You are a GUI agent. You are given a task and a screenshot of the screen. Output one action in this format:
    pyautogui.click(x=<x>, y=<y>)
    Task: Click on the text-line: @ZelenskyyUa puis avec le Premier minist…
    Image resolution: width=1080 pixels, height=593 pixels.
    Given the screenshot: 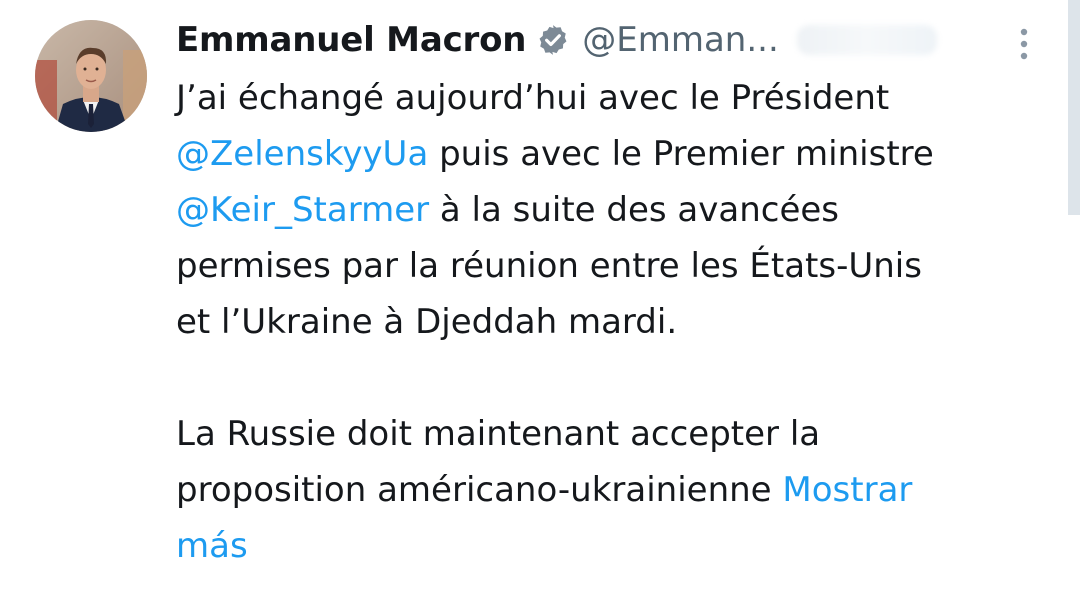 What is the action you would take?
    pyautogui.click(x=611, y=154)
    